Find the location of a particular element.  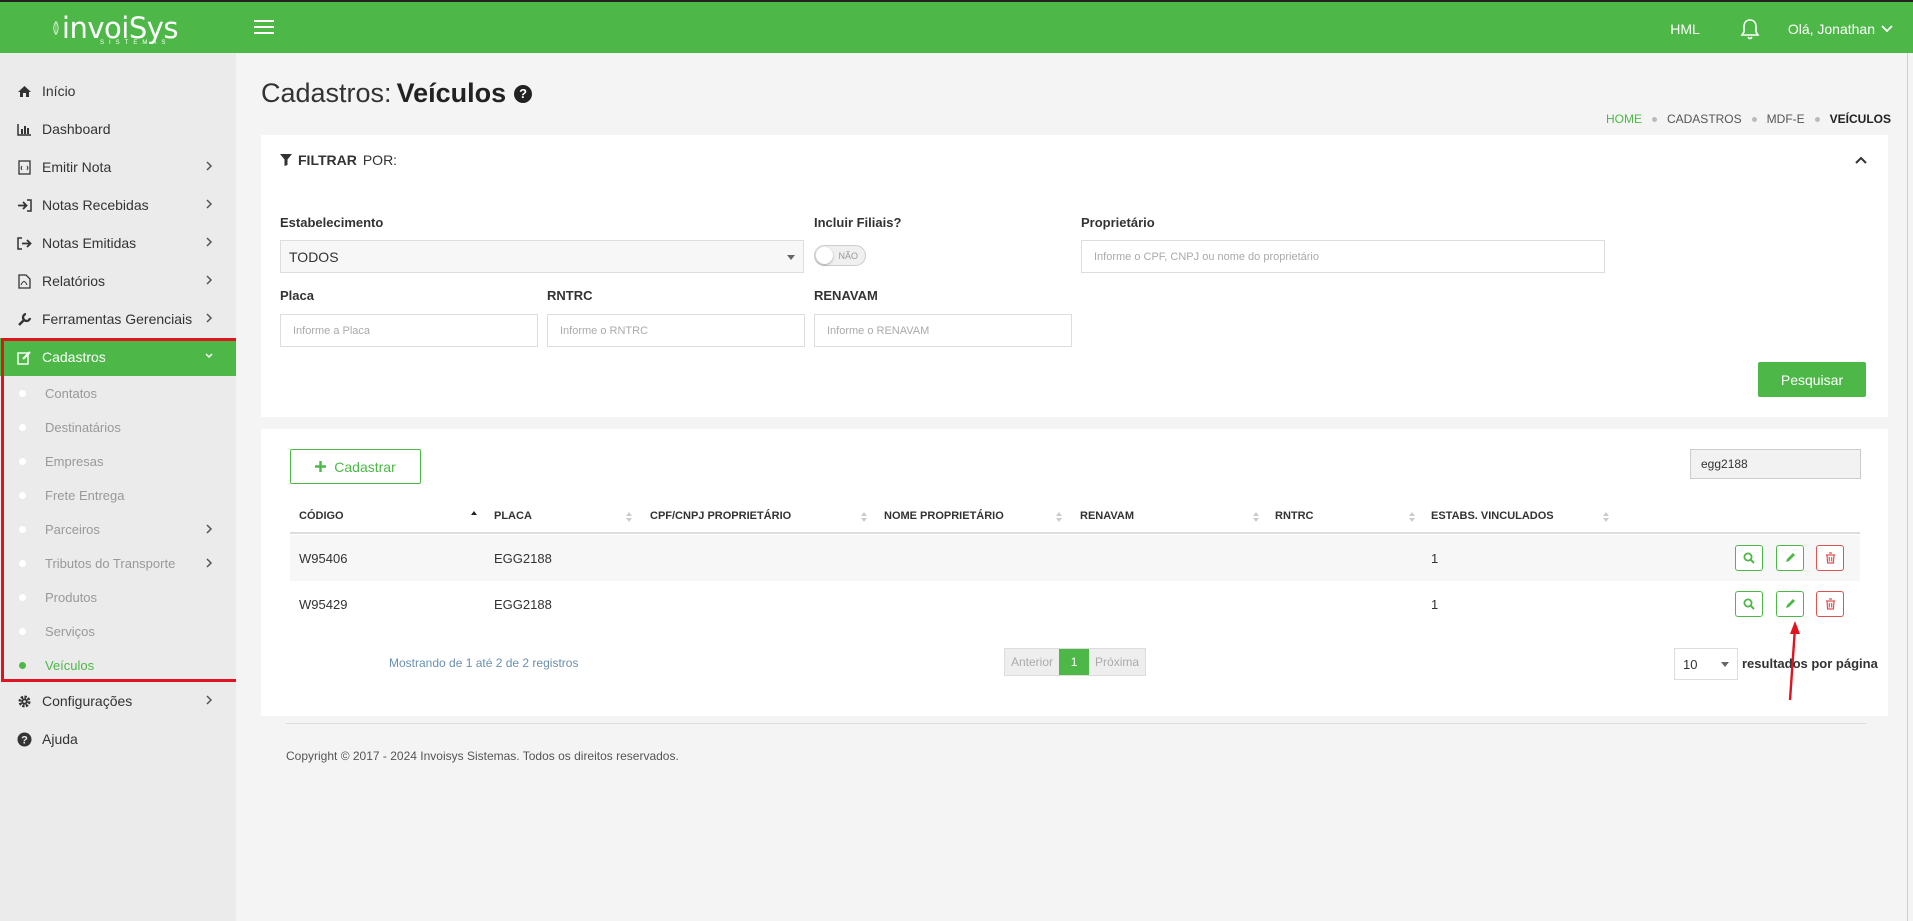

sidebar-item-cadastros: Cadastros is located at coordinates (118, 357).